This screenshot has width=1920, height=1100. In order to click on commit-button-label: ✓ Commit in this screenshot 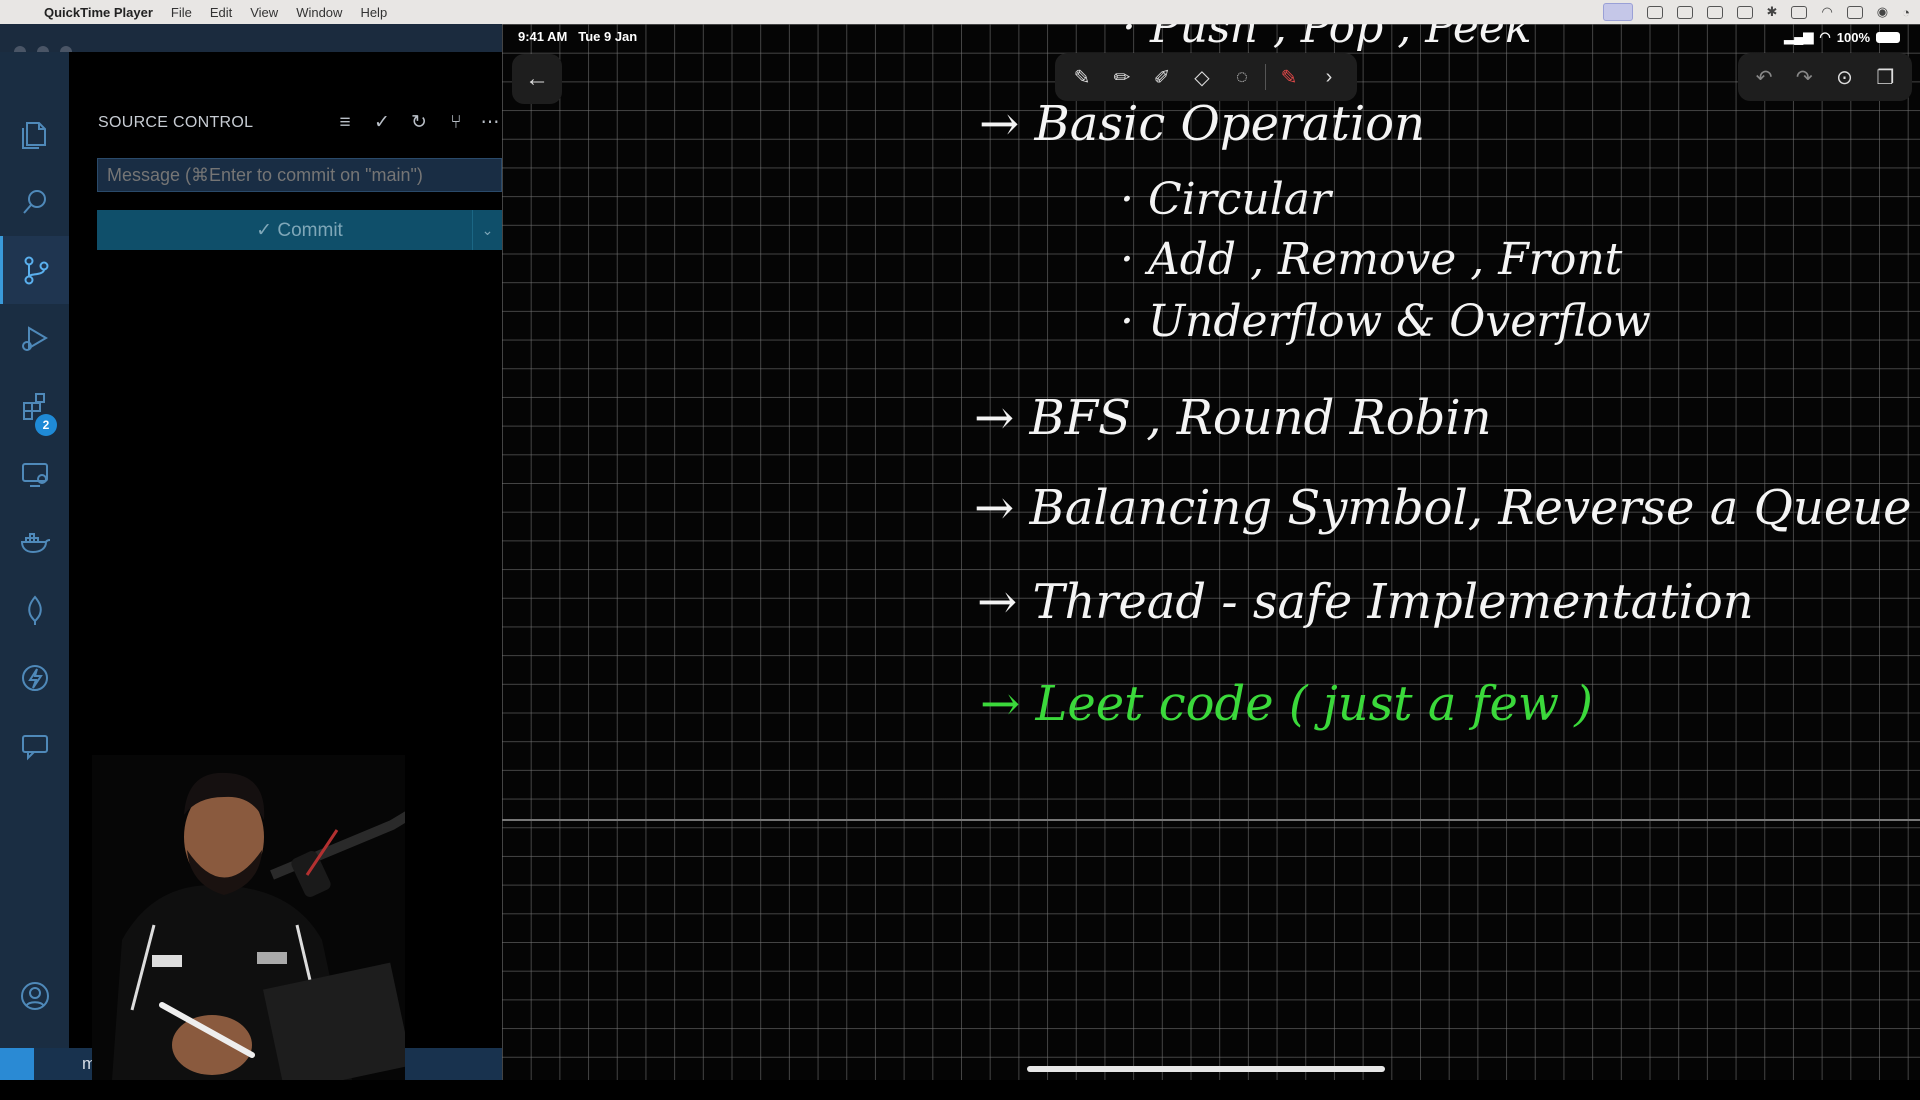, I will do `click(299, 230)`.